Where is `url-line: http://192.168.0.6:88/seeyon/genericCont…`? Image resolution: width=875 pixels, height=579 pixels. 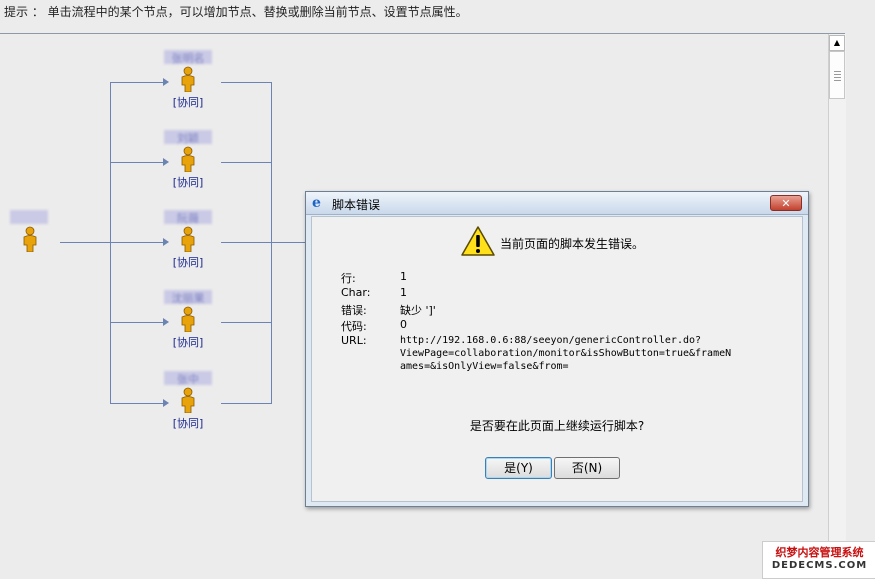 url-line: http://192.168.0.6:88/seeyon/genericCont… is located at coordinates (551, 340).